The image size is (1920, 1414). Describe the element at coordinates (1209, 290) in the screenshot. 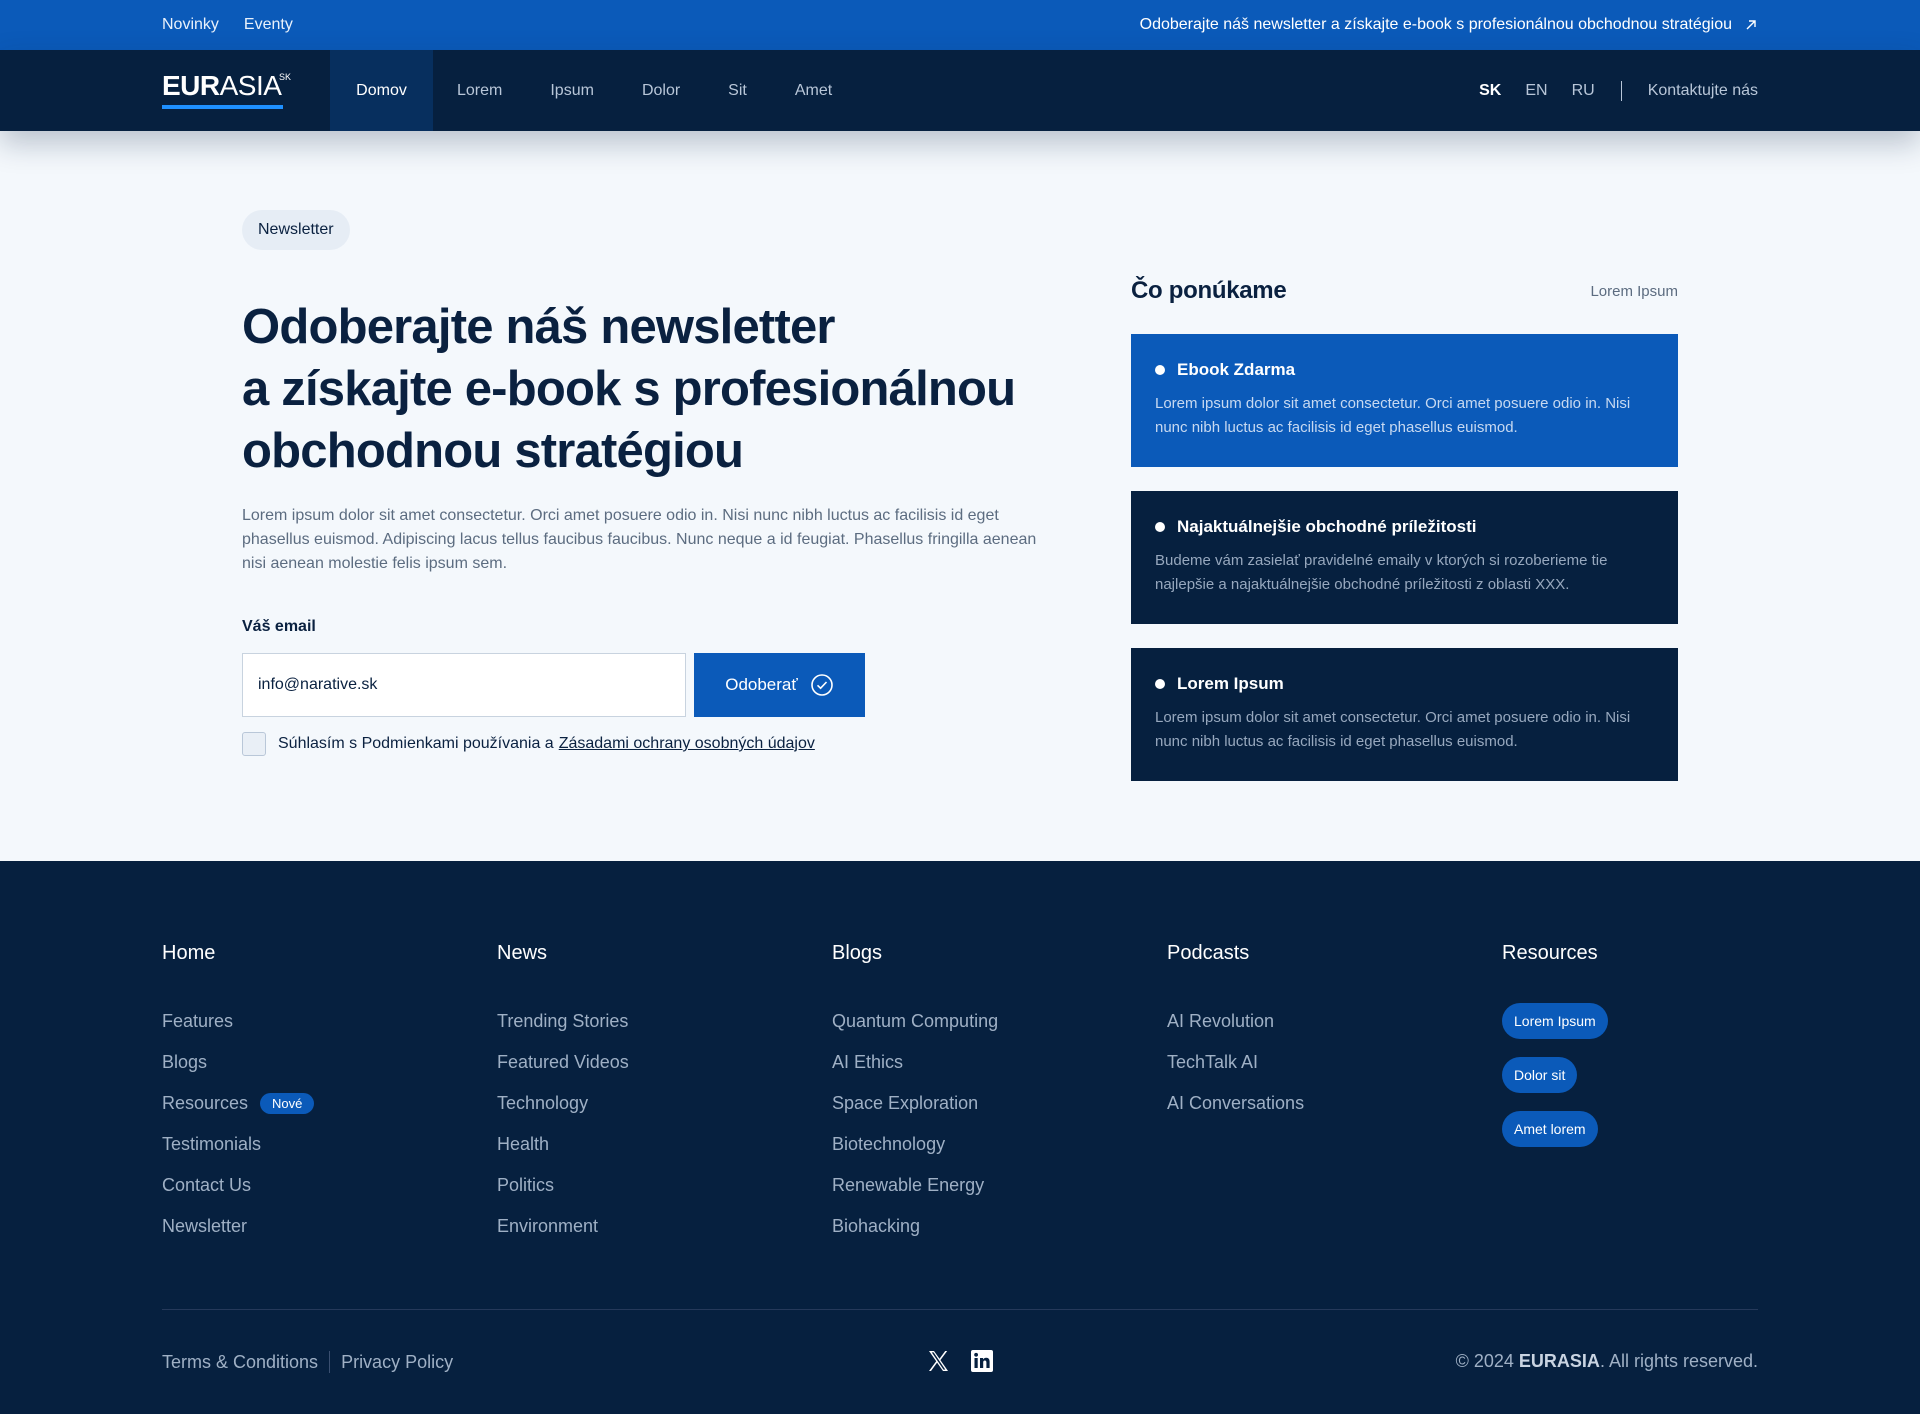

I see `offer-title: Čo ponúkame` at that location.